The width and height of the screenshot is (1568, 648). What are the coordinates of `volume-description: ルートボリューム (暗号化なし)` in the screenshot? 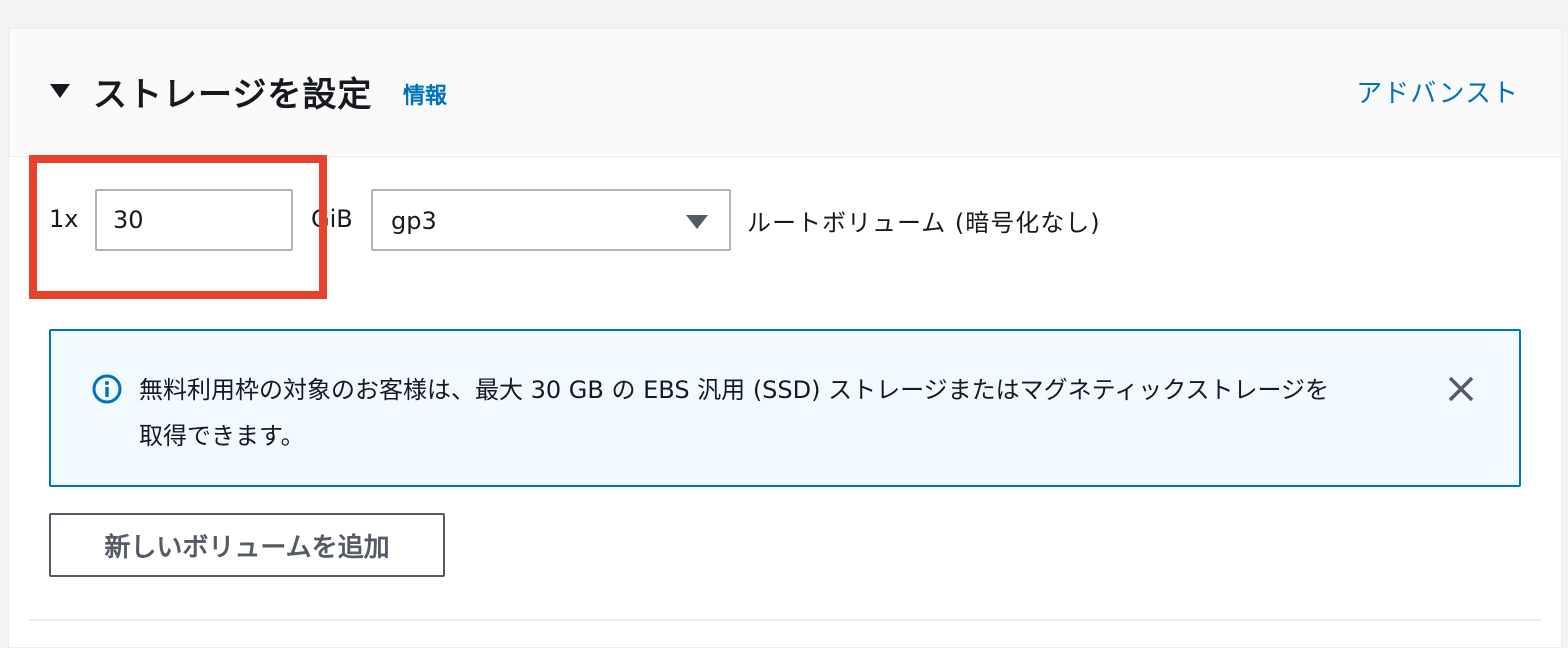 It's located at (924, 223).